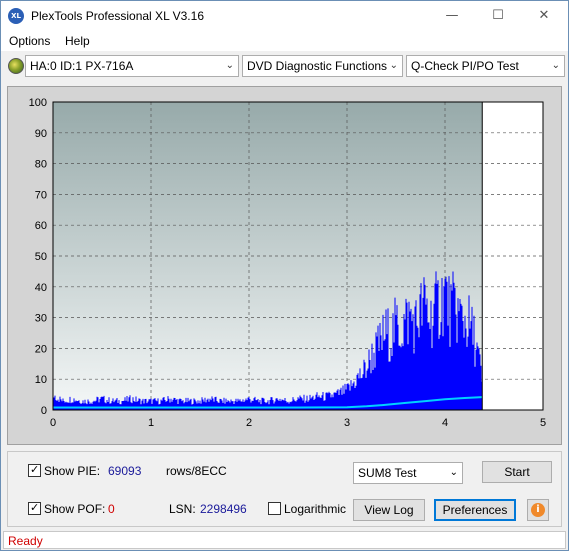  I want to click on pof-value: 0, so click(111, 509).